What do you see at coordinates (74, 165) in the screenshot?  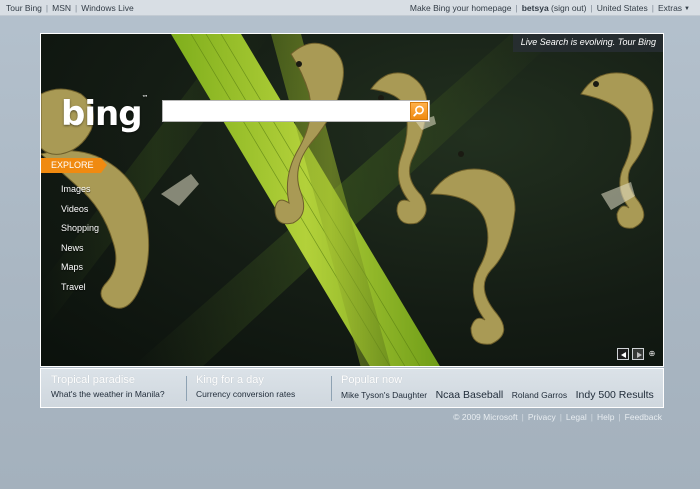 I see `explore-label: EXPLORE` at bounding box center [74, 165].